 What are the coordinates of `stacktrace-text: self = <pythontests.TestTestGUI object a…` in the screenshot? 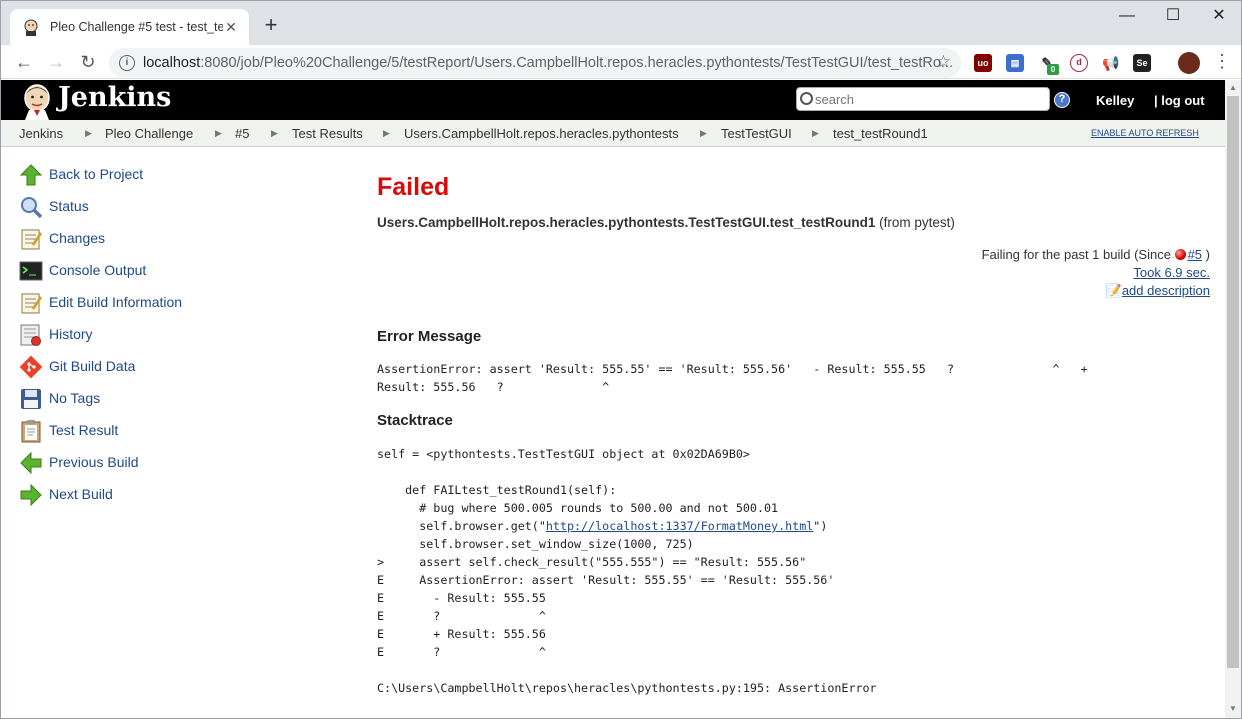 It's located at (627, 571).